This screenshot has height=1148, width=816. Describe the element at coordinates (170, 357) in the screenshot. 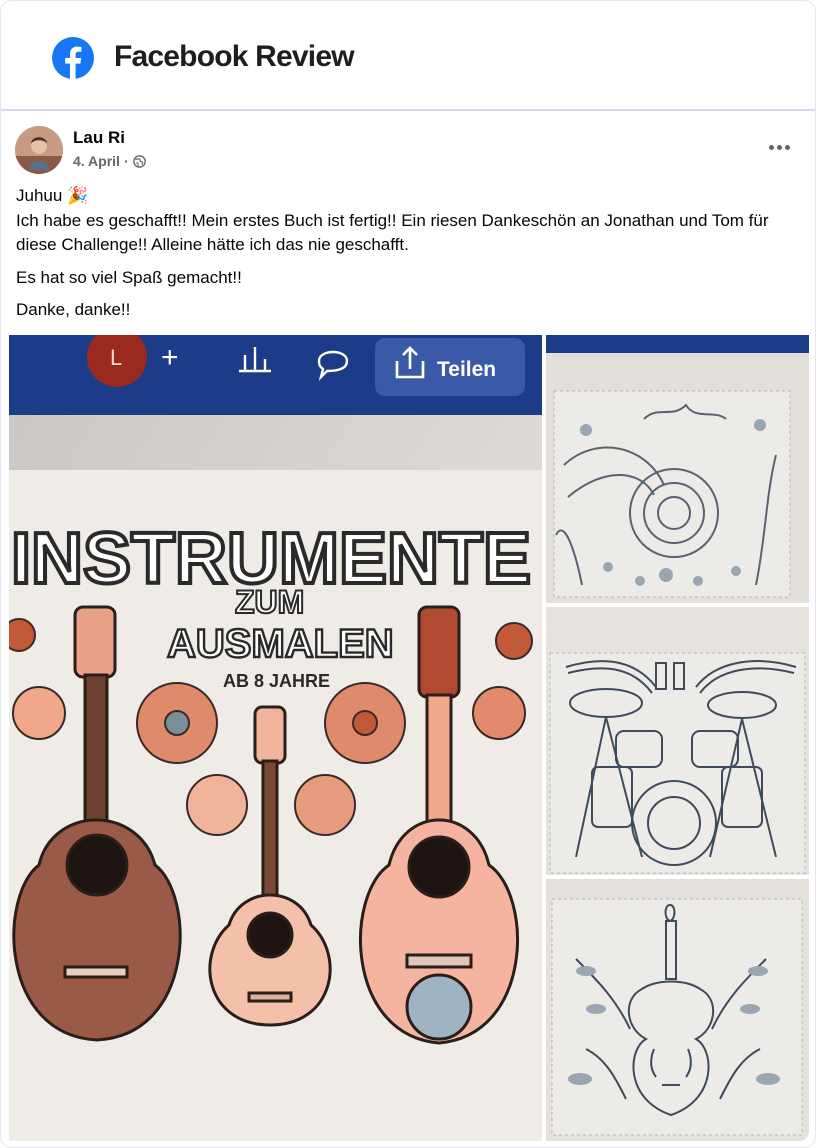

I see `toolbar-plus: +` at that location.